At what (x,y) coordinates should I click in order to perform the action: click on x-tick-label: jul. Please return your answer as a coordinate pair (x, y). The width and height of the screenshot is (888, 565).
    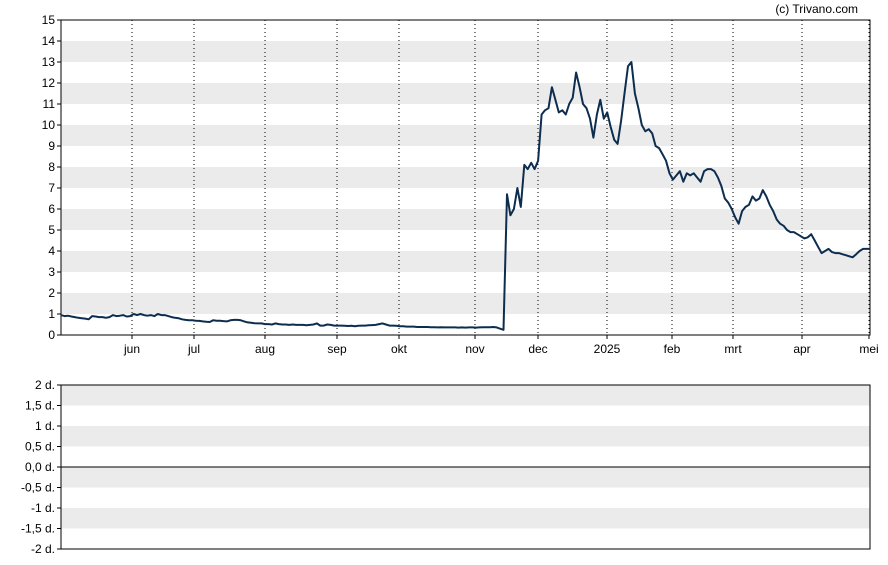
    Looking at the image, I should click on (193, 349).